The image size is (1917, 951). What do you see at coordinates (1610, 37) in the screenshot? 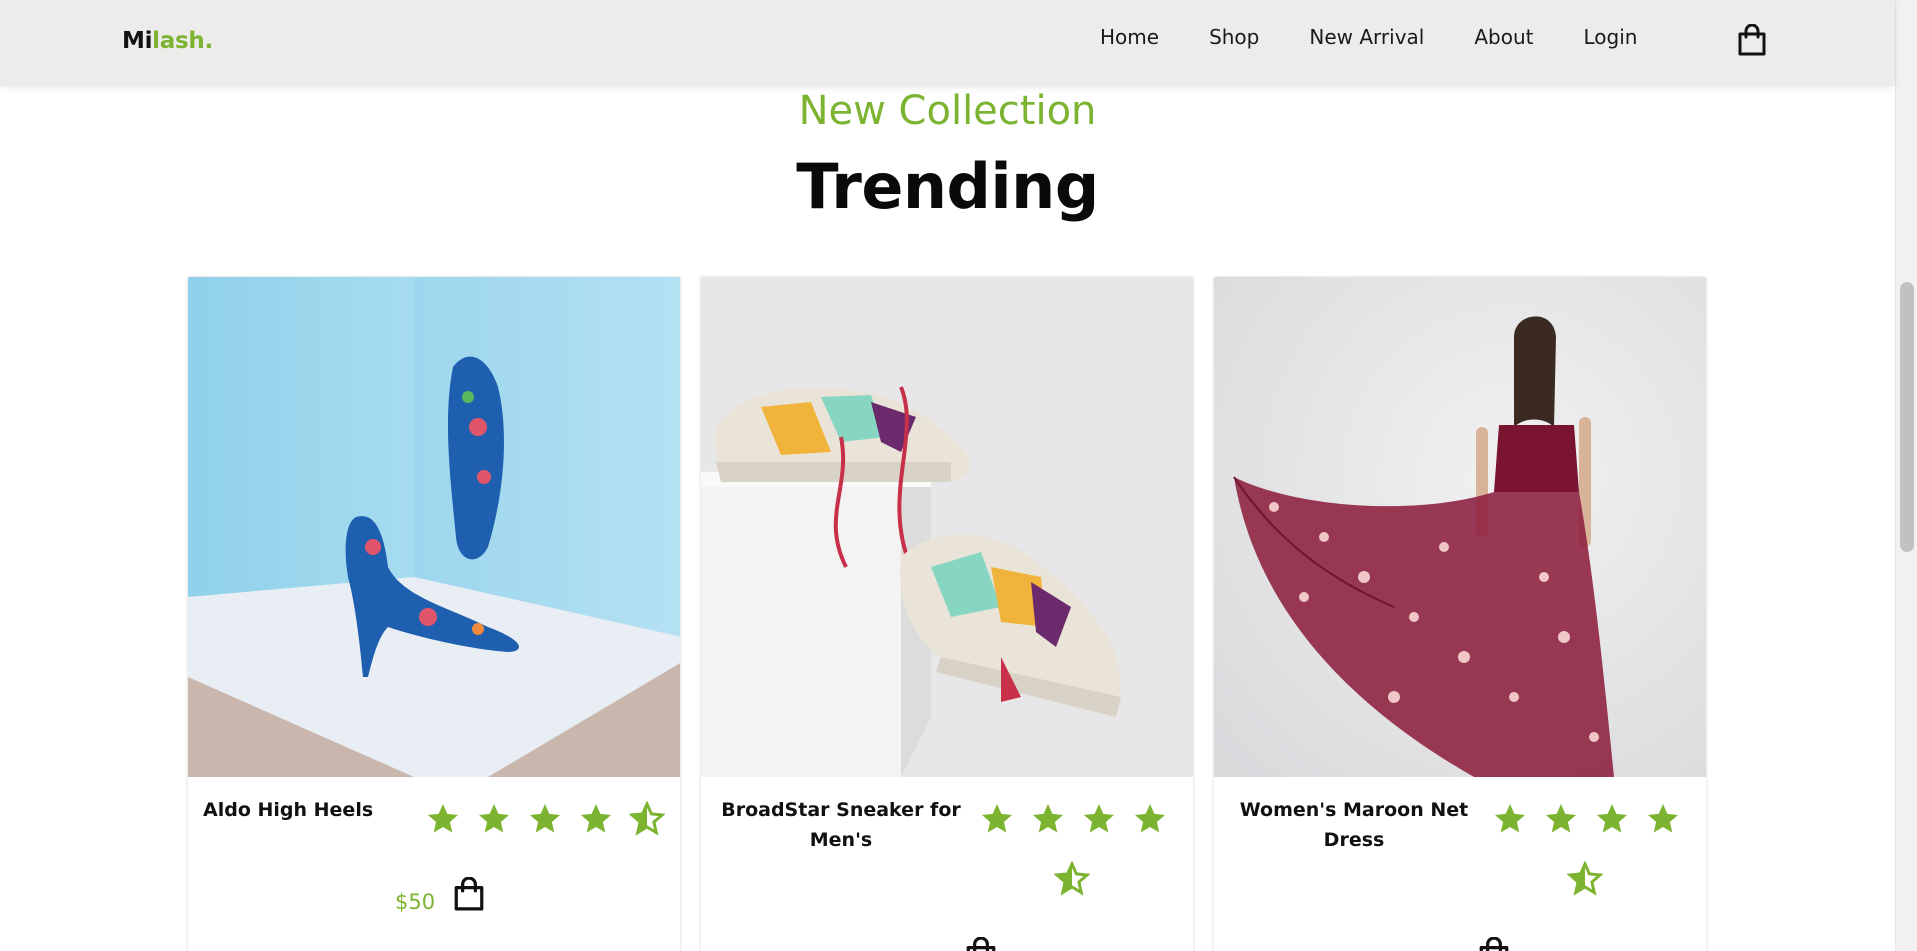
I see `nav-login: Login` at bounding box center [1610, 37].